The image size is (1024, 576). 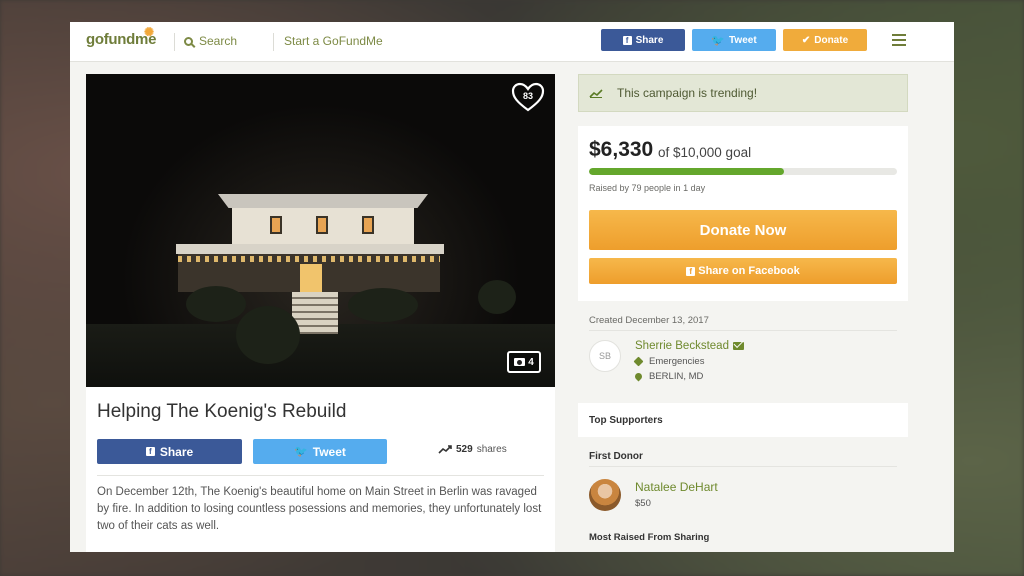 I want to click on house-roof, so click(x=323, y=201).